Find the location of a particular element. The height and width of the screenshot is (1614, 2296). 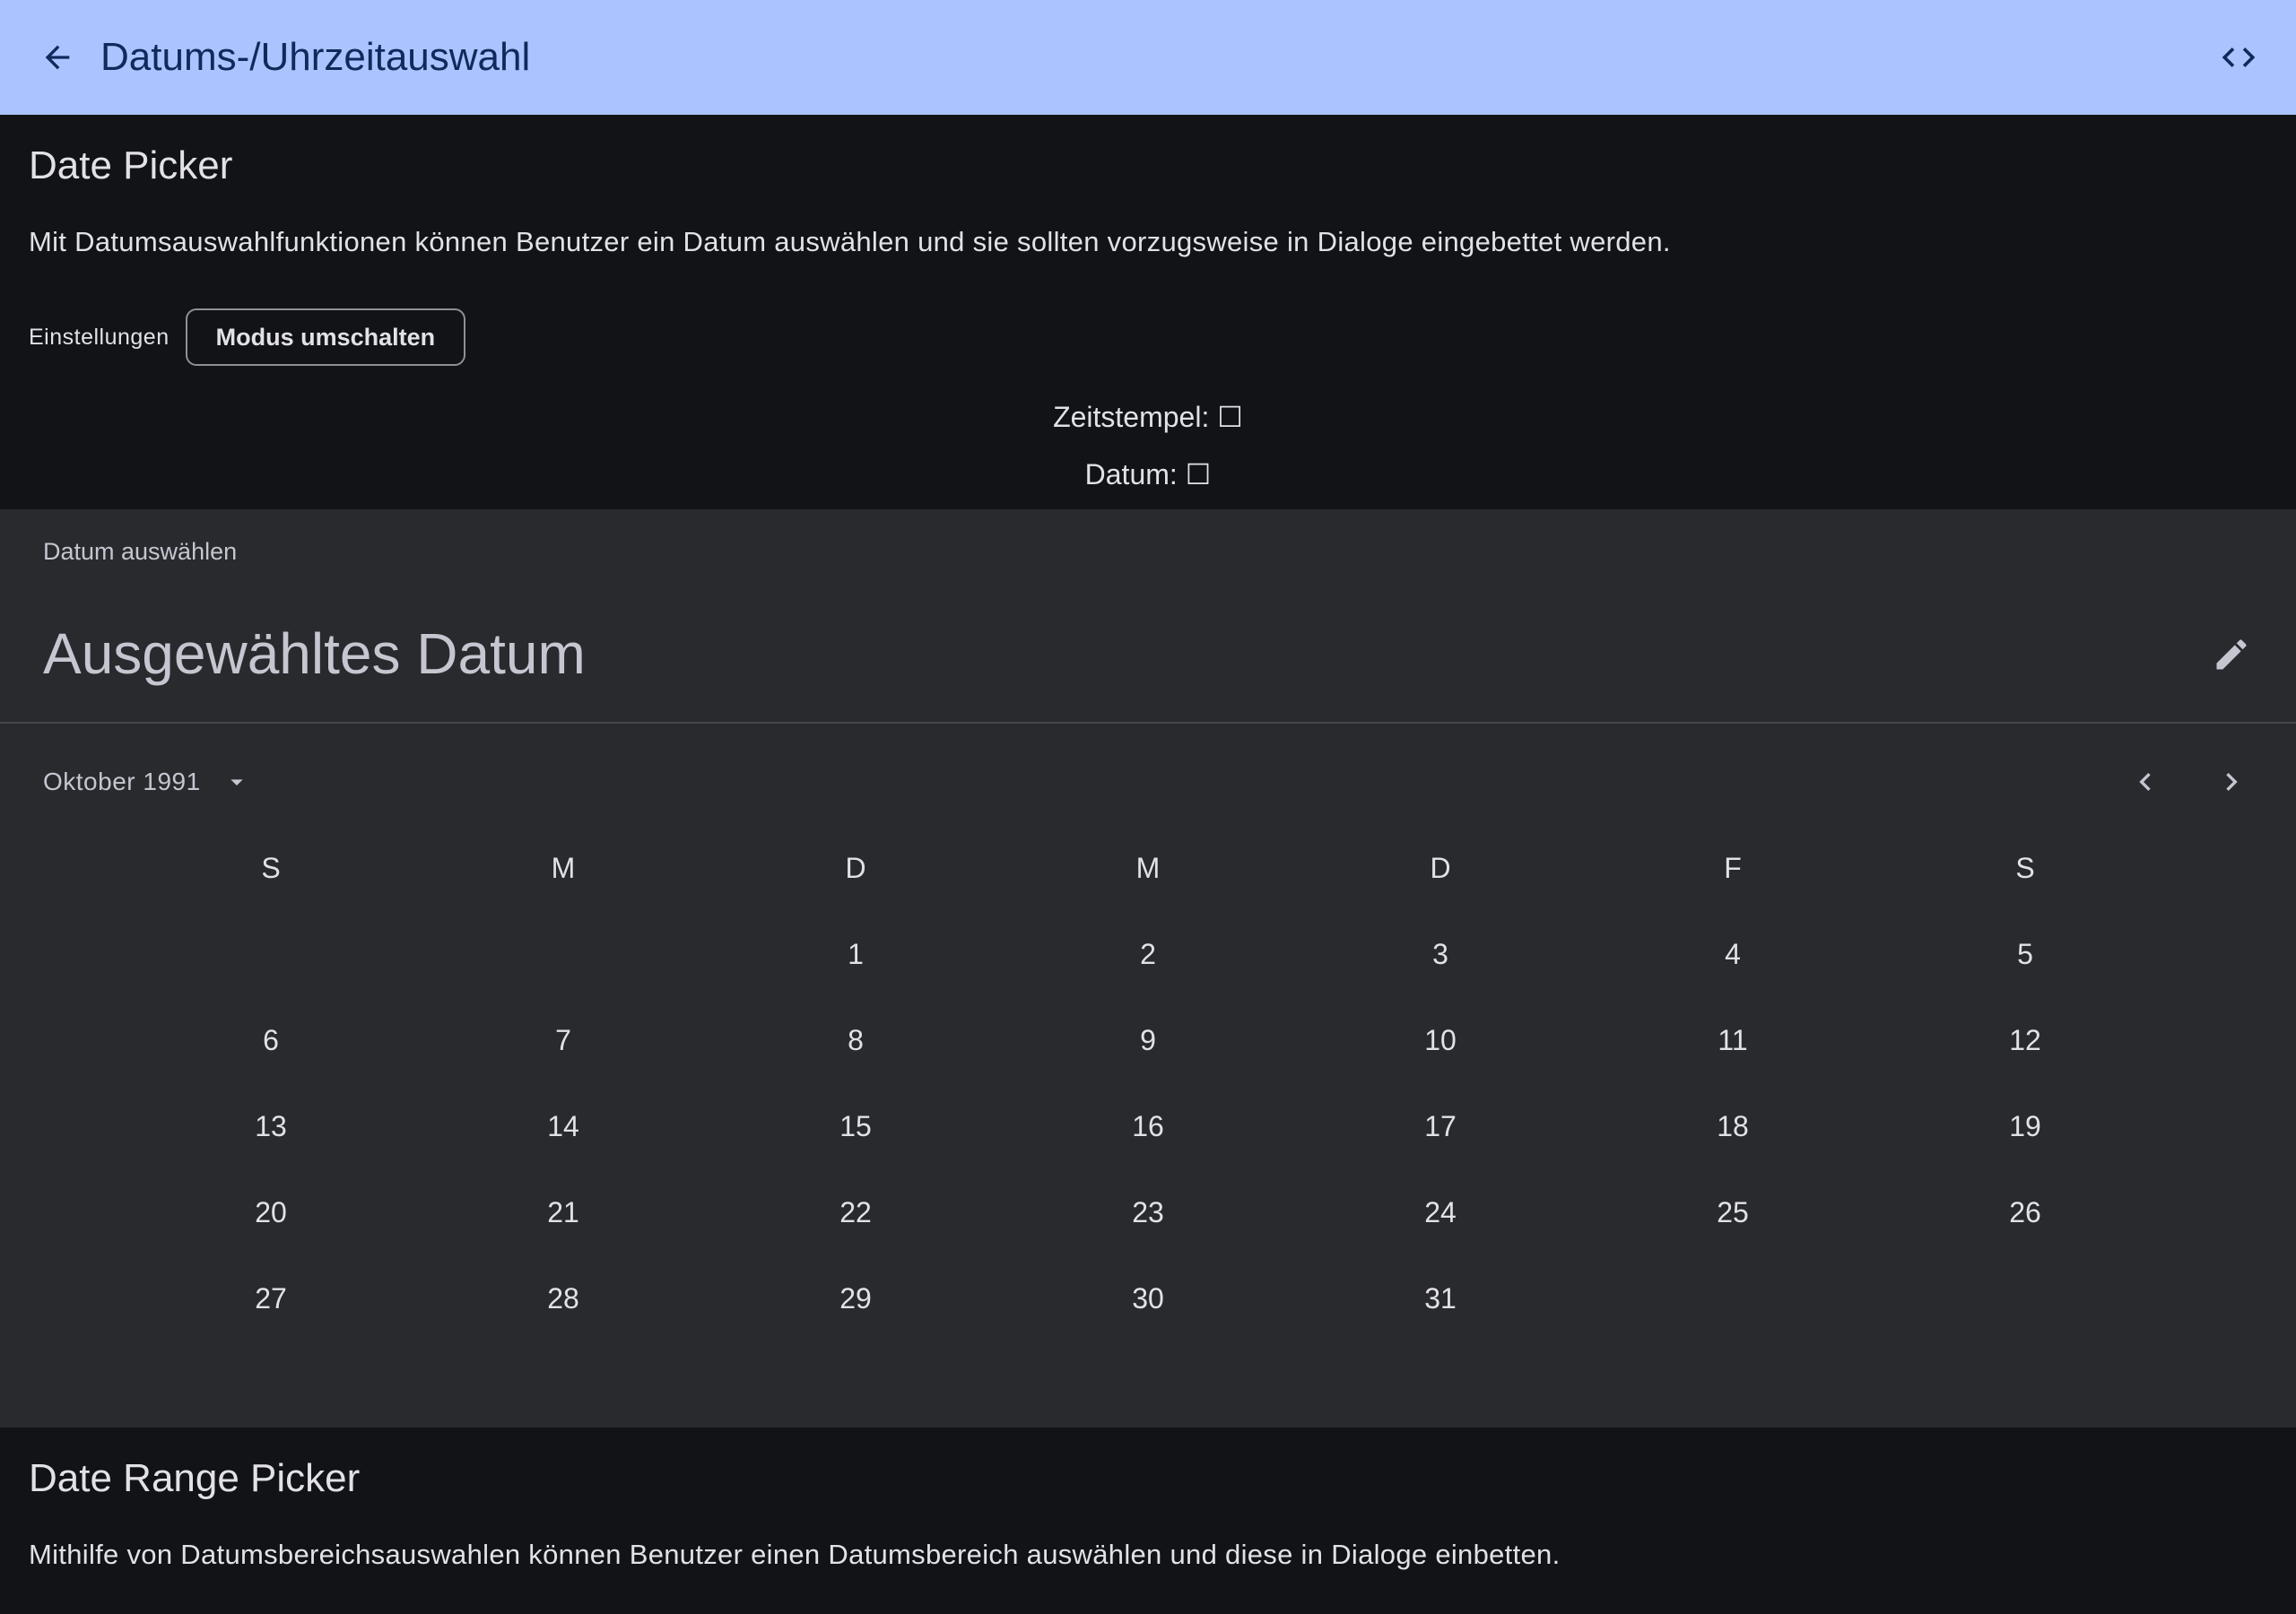

calendar-day: 30 is located at coordinates (1148, 1298).